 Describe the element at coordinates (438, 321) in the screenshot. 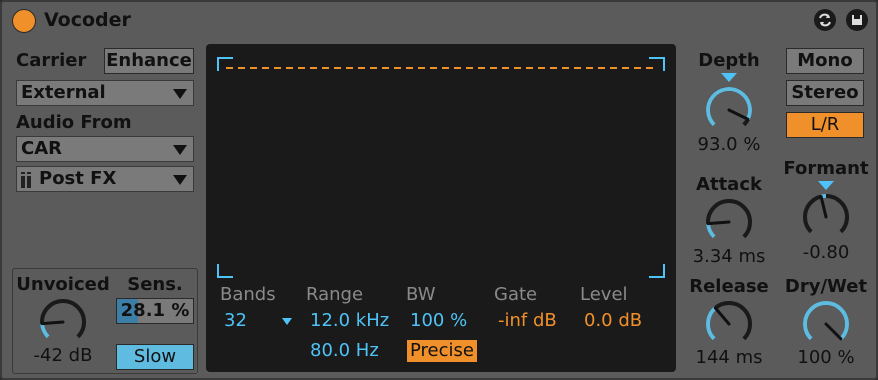

I see `bw-value: 100 %` at that location.